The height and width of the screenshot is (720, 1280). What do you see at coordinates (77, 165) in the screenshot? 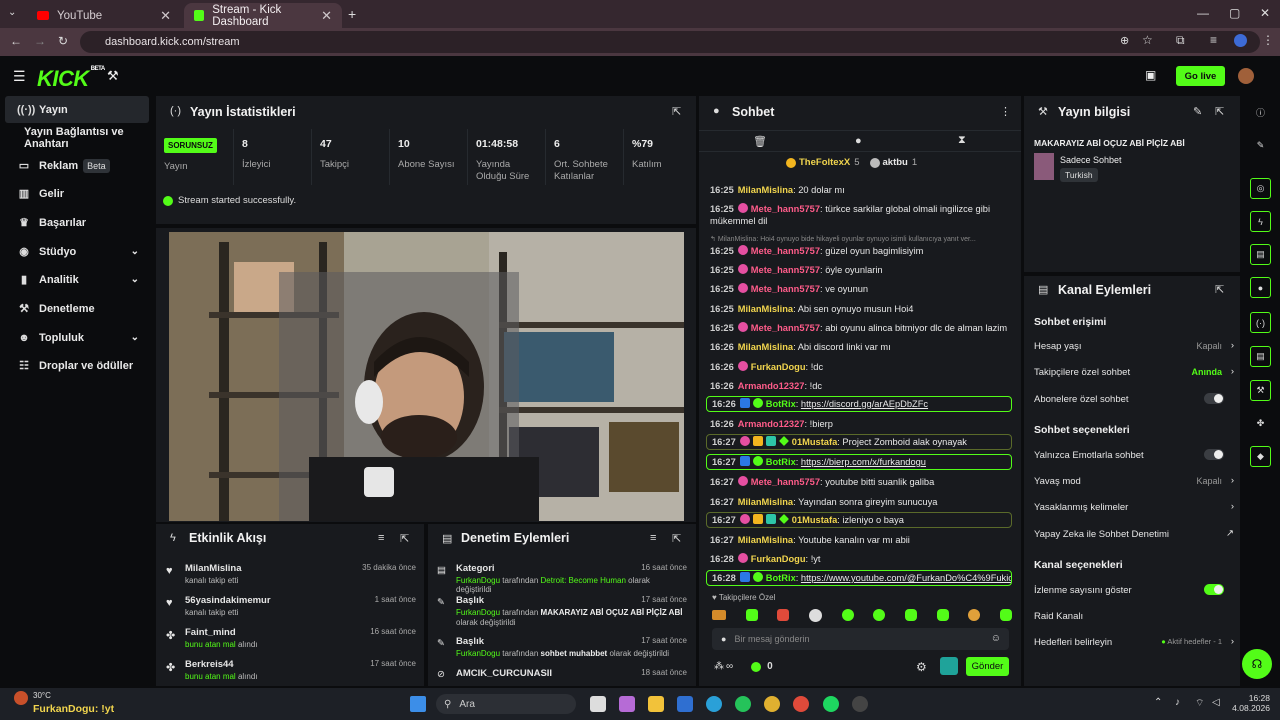
I see `sidebar-item-reklam: ▭ Reklam Beta` at bounding box center [77, 165].